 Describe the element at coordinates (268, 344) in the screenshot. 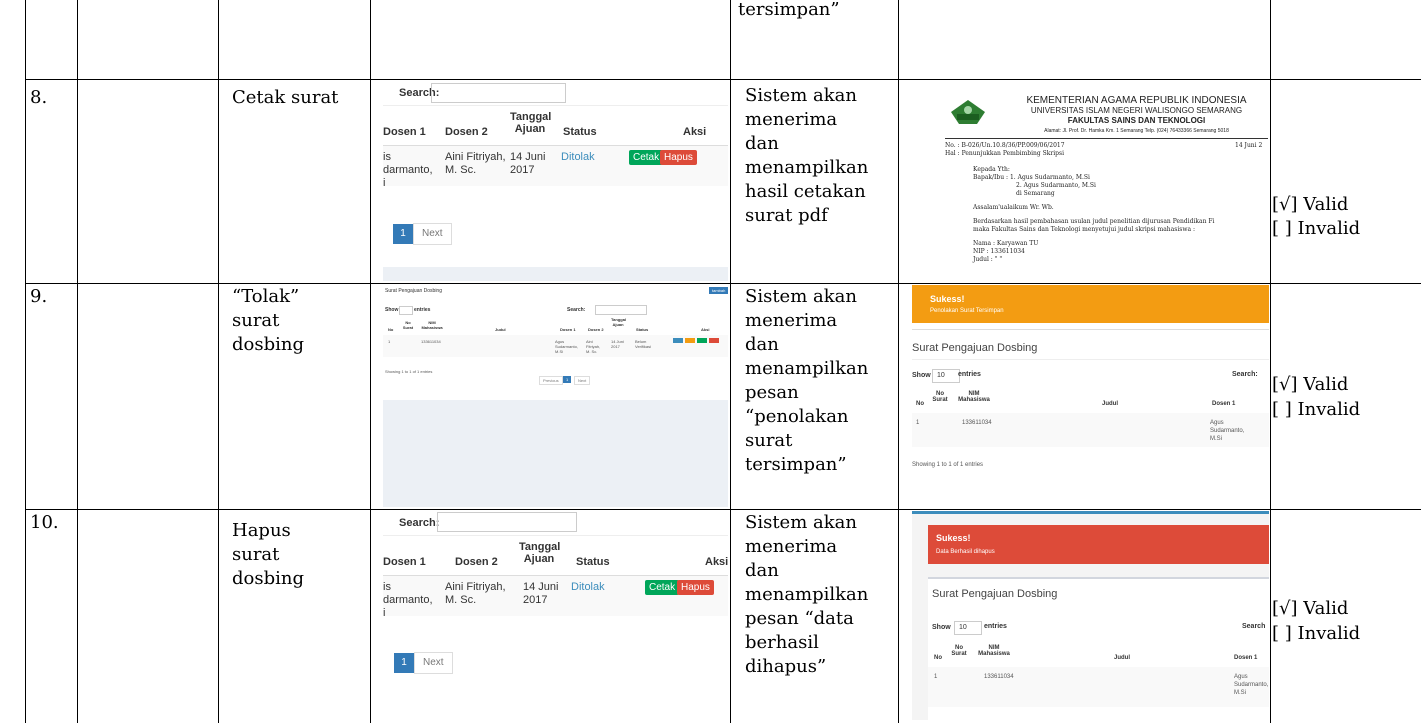

I see `test-line: dosbing` at that location.